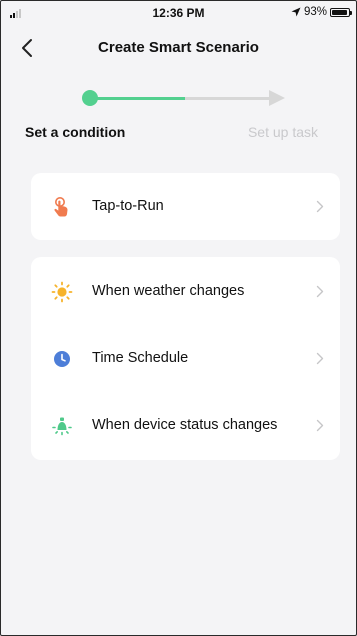 The width and height of the screenshot is (357, 636). What do you see at coordinates (140, 358) in the screenshot?
I see `condition-label: Time Schedule` at bounding box center [140, 358].